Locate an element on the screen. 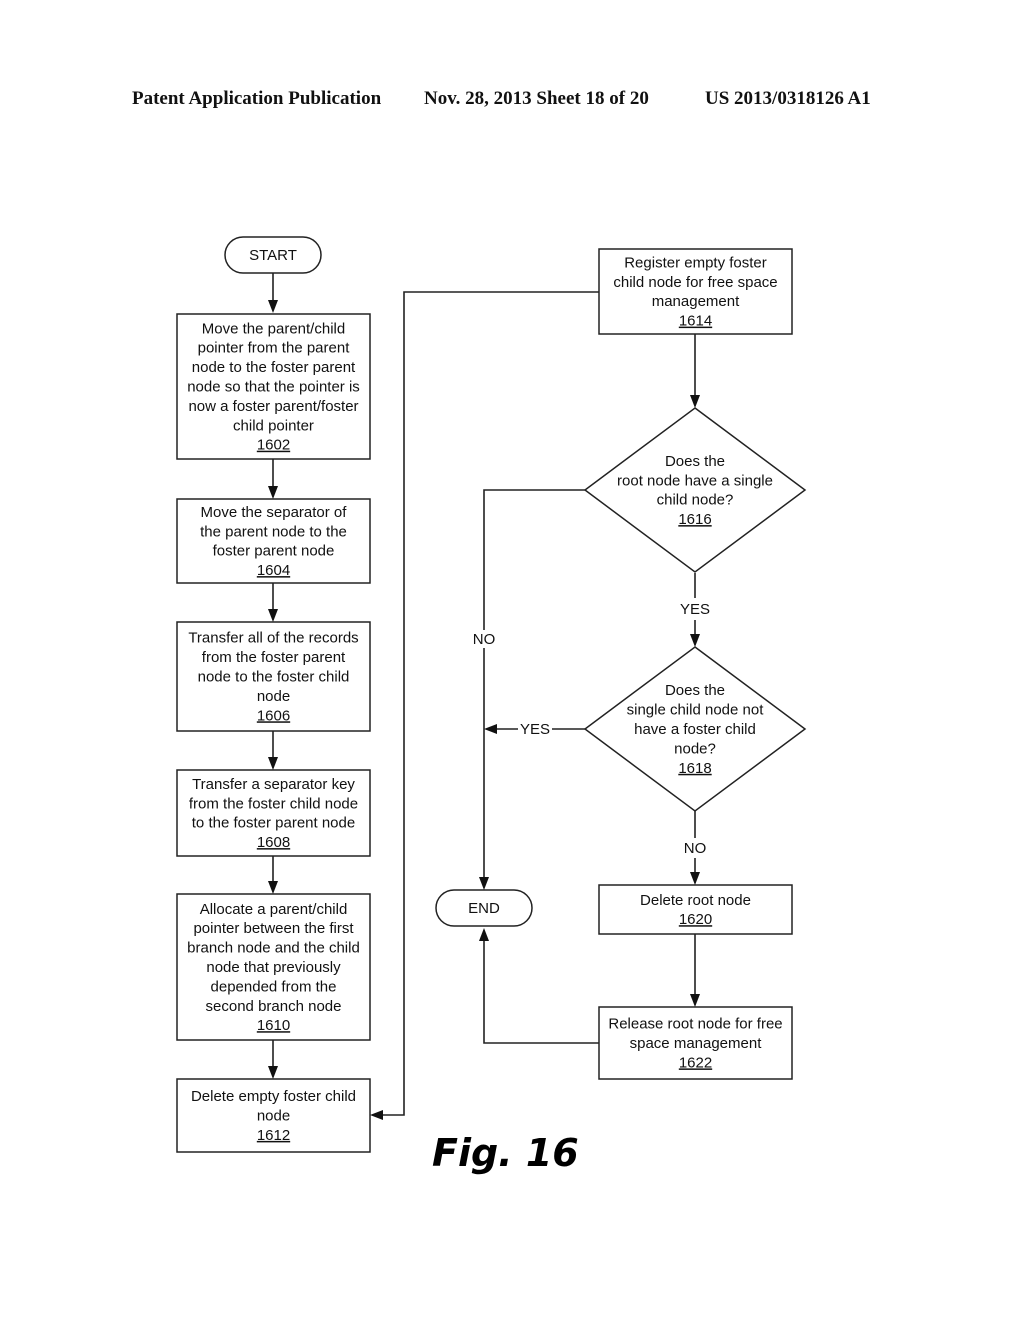  decision-diamond is located at coordinates (695, 490).